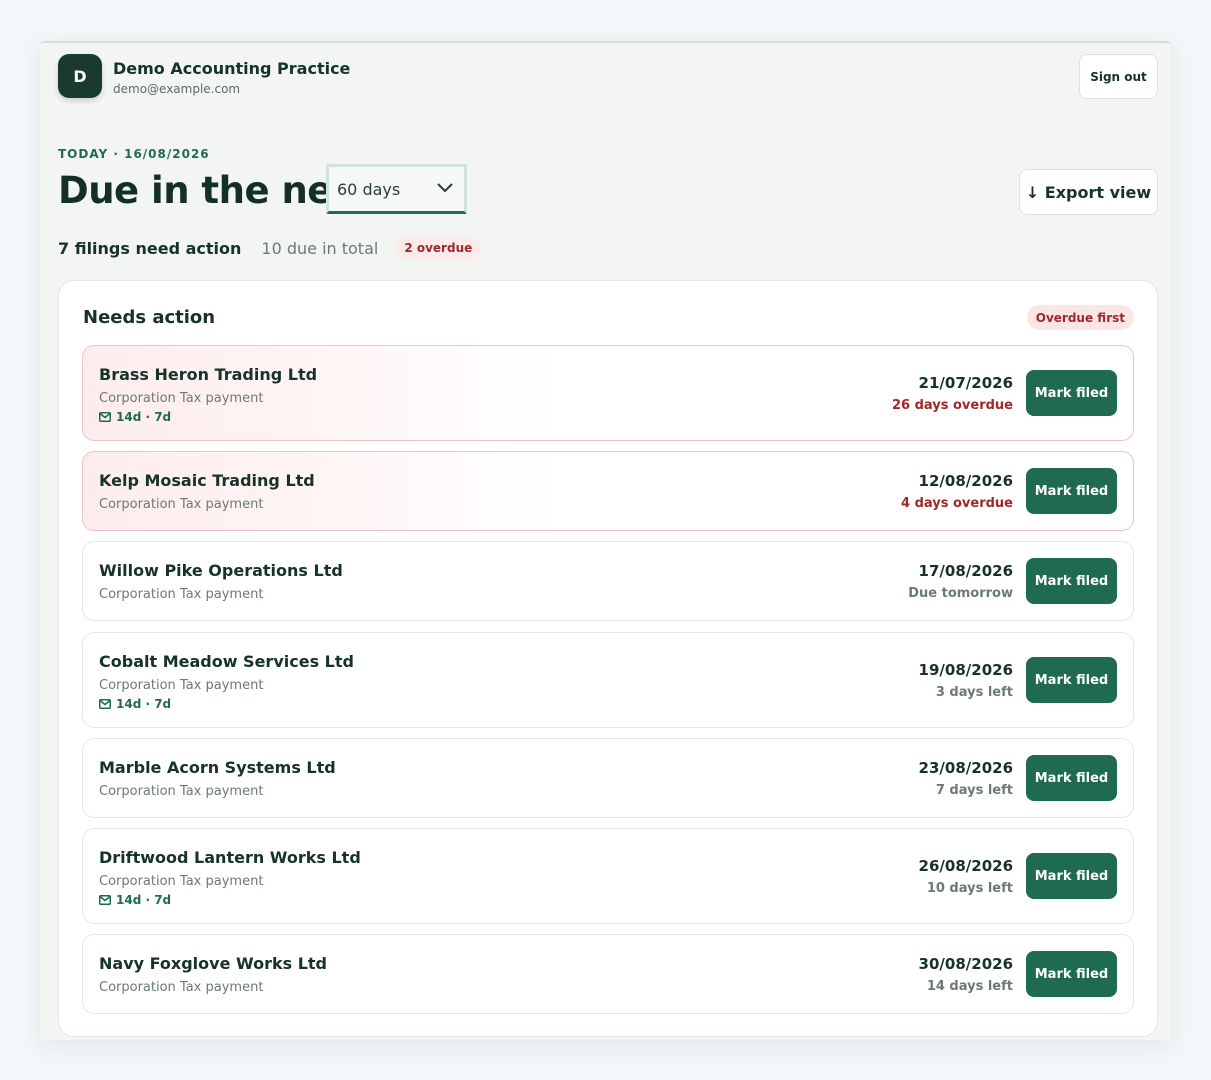 This screenshot has width=1211, height=1080. Describe the element at coordinates (320, 248) in the screenshot. I see `total-due-count: 10 due in total` at that location.